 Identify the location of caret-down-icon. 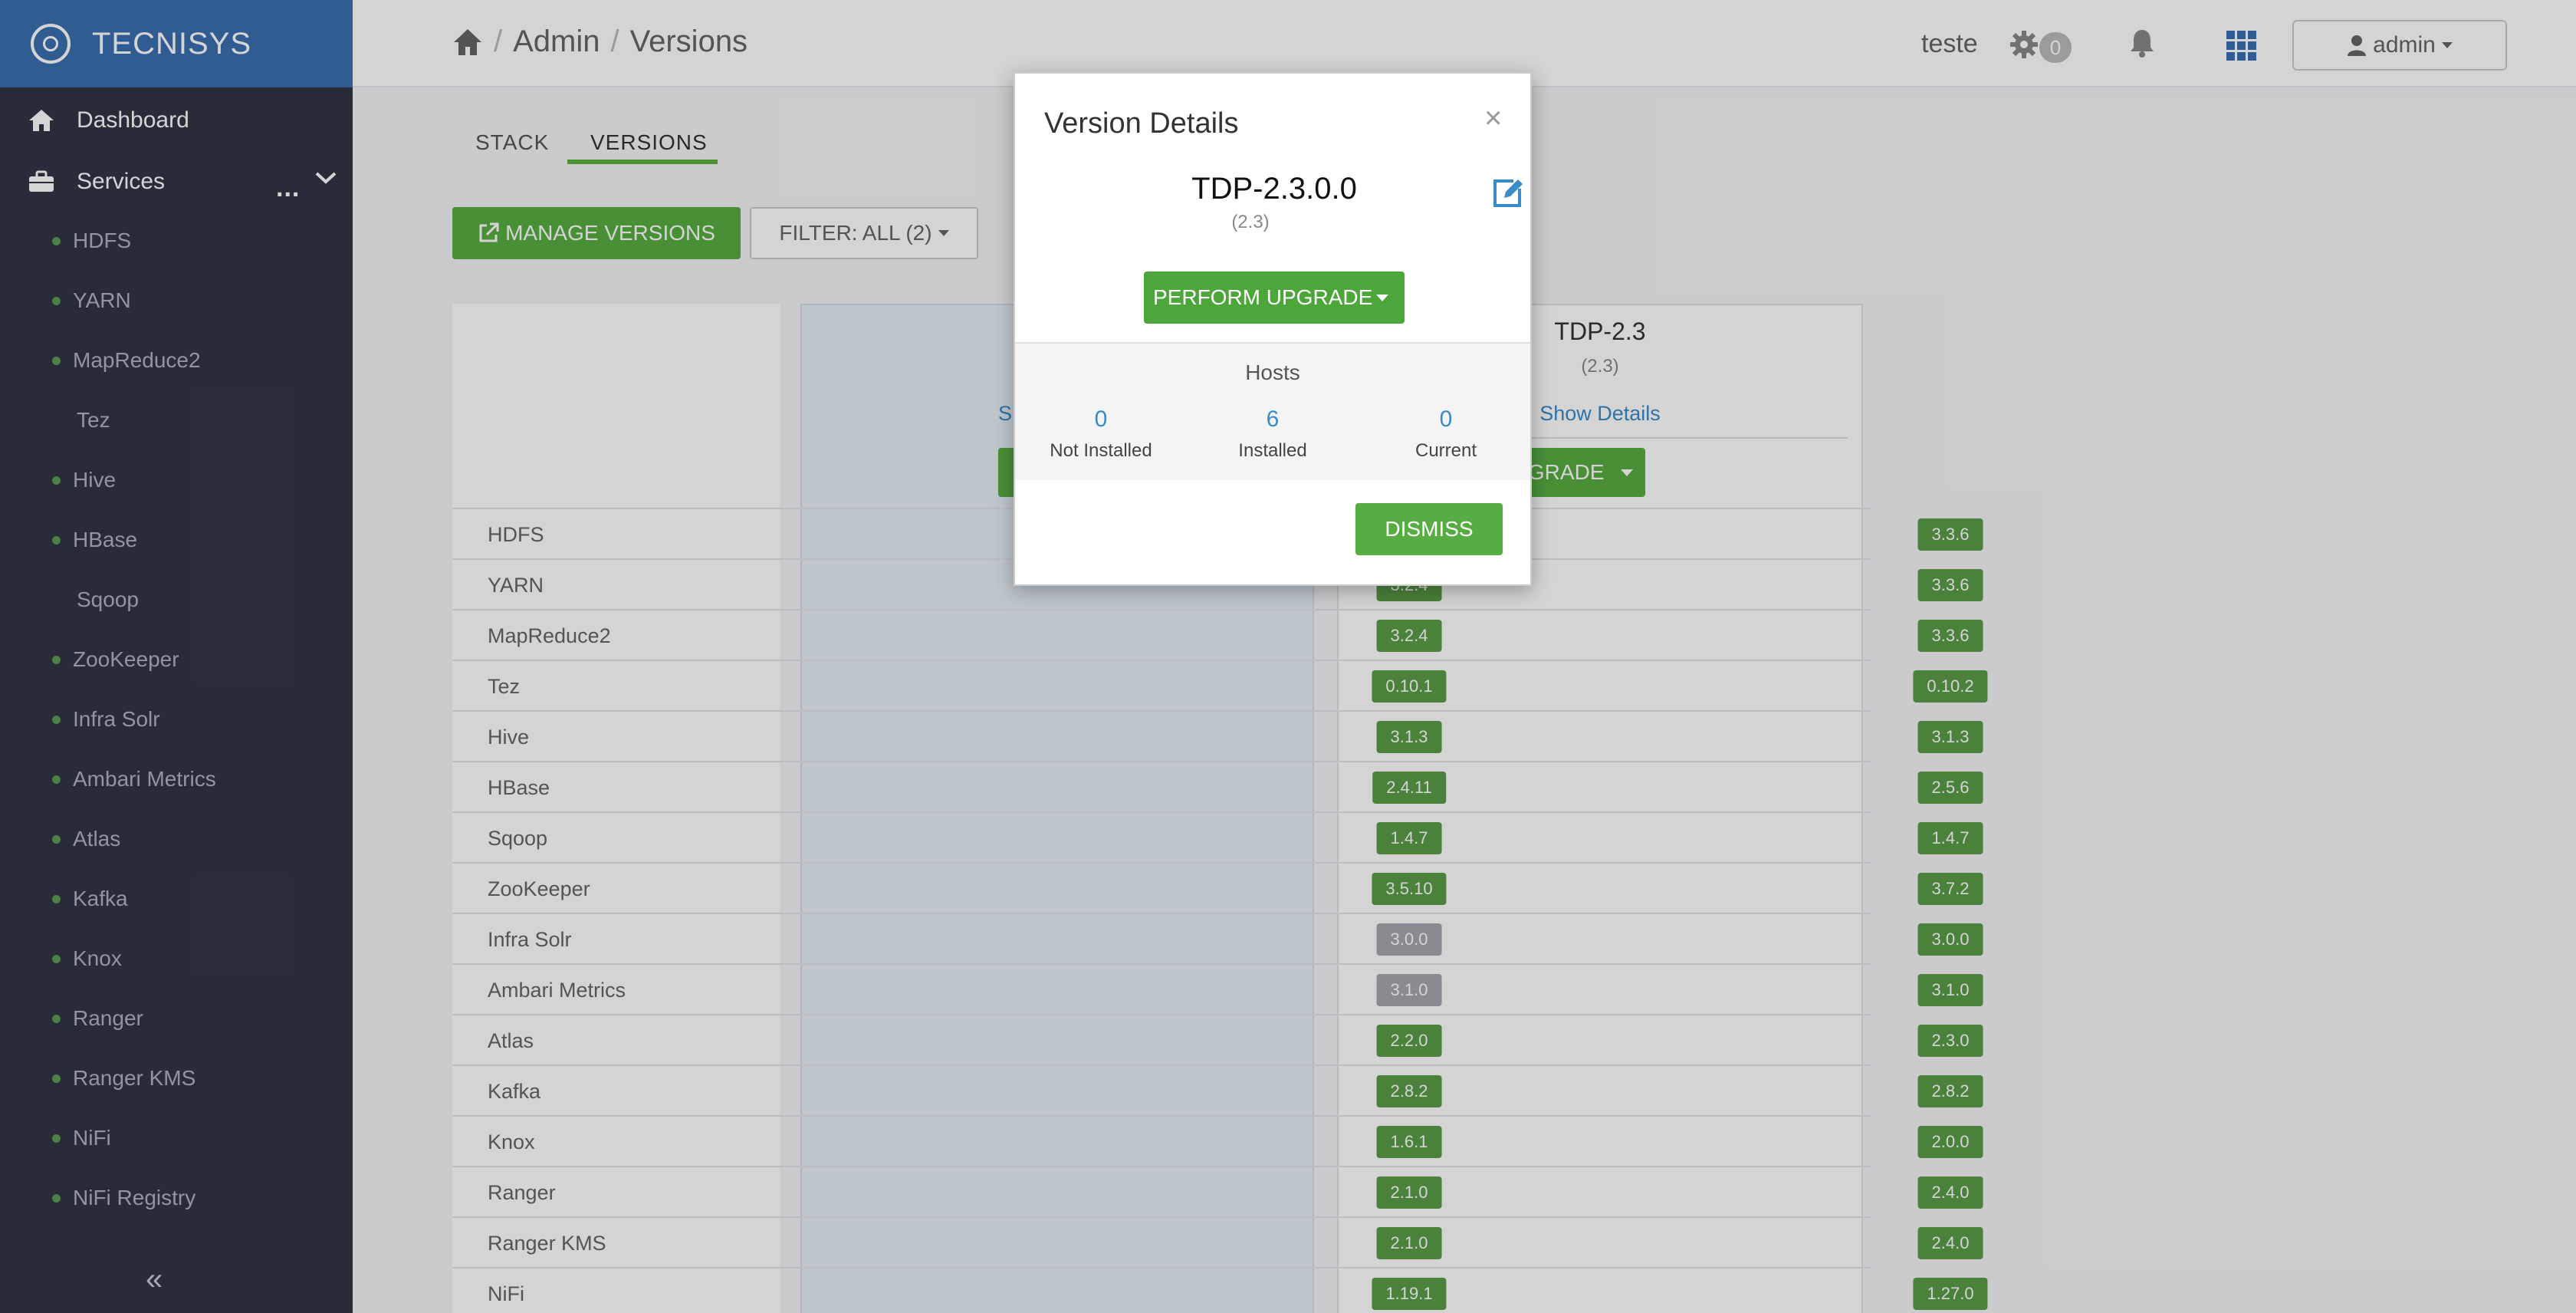
(1382, 297).